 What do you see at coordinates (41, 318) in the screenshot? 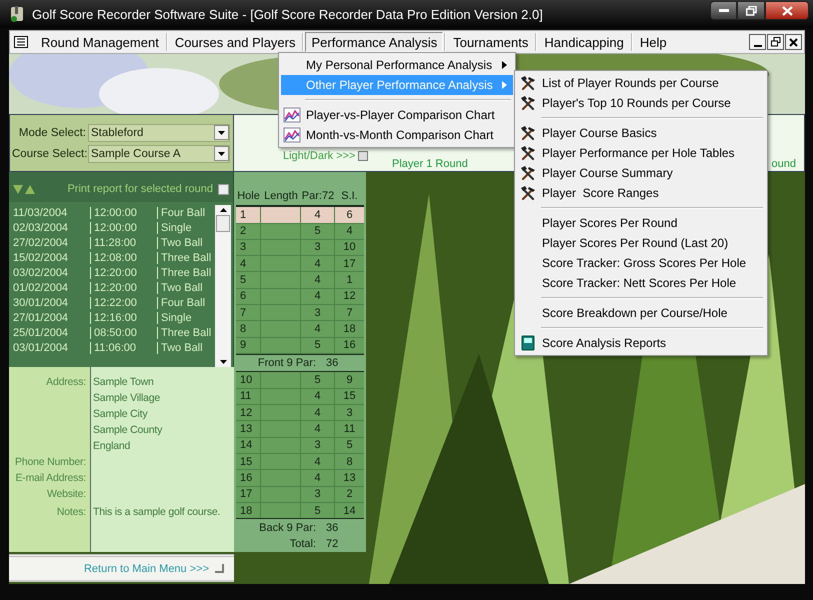
I see `table-cell-text: 27/01/2004` at bounding box center [41, 318].